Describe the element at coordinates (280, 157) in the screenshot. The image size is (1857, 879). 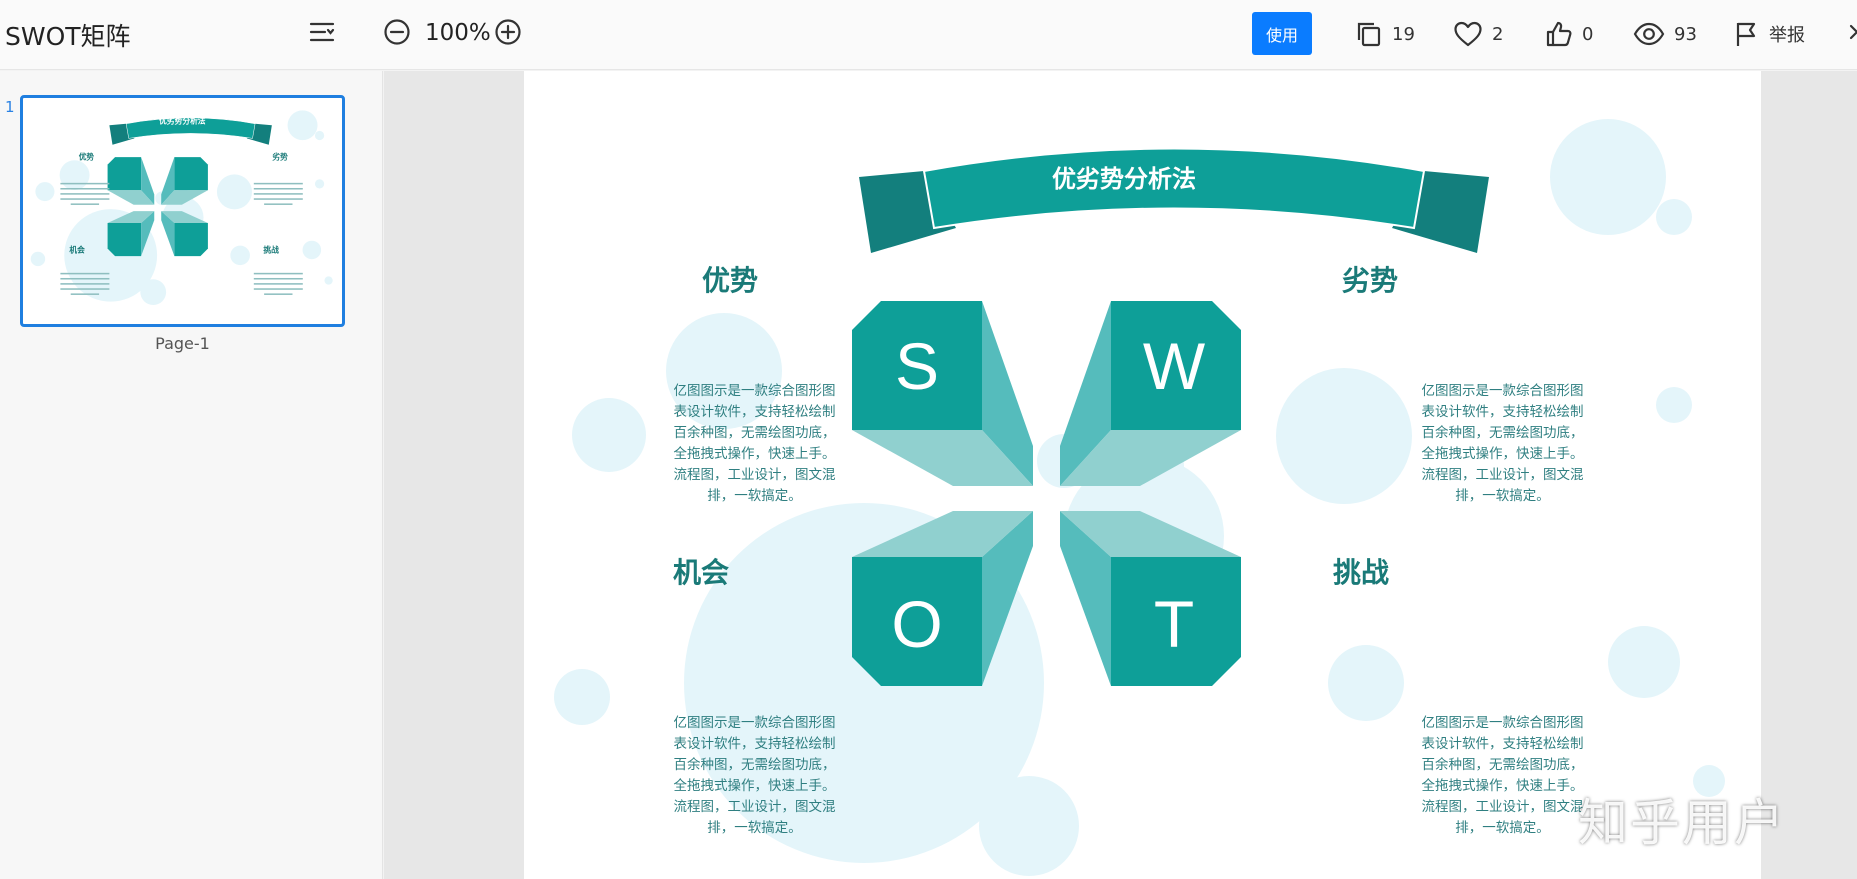
I see `thumb-title-w: 劣势` at that location.